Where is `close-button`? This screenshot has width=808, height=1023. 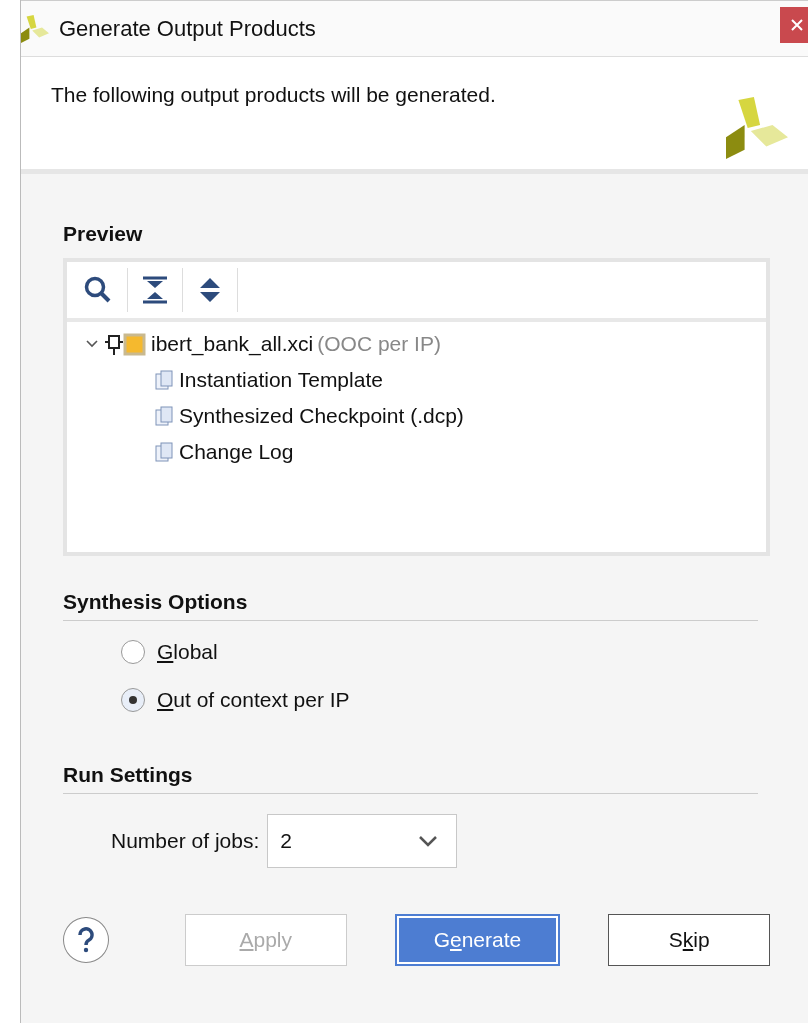 close-button is located at coordinates (794, 25).